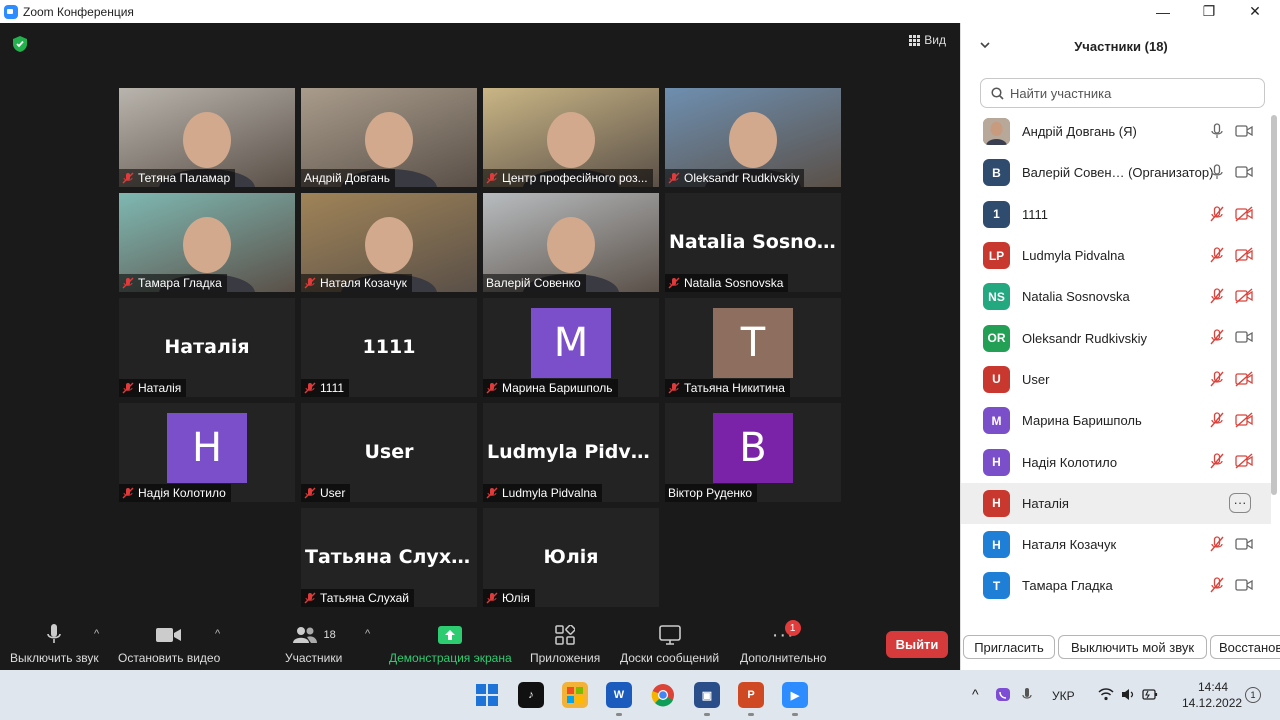  I want to click on participant-row: 1 1111, so click(1116, 214).